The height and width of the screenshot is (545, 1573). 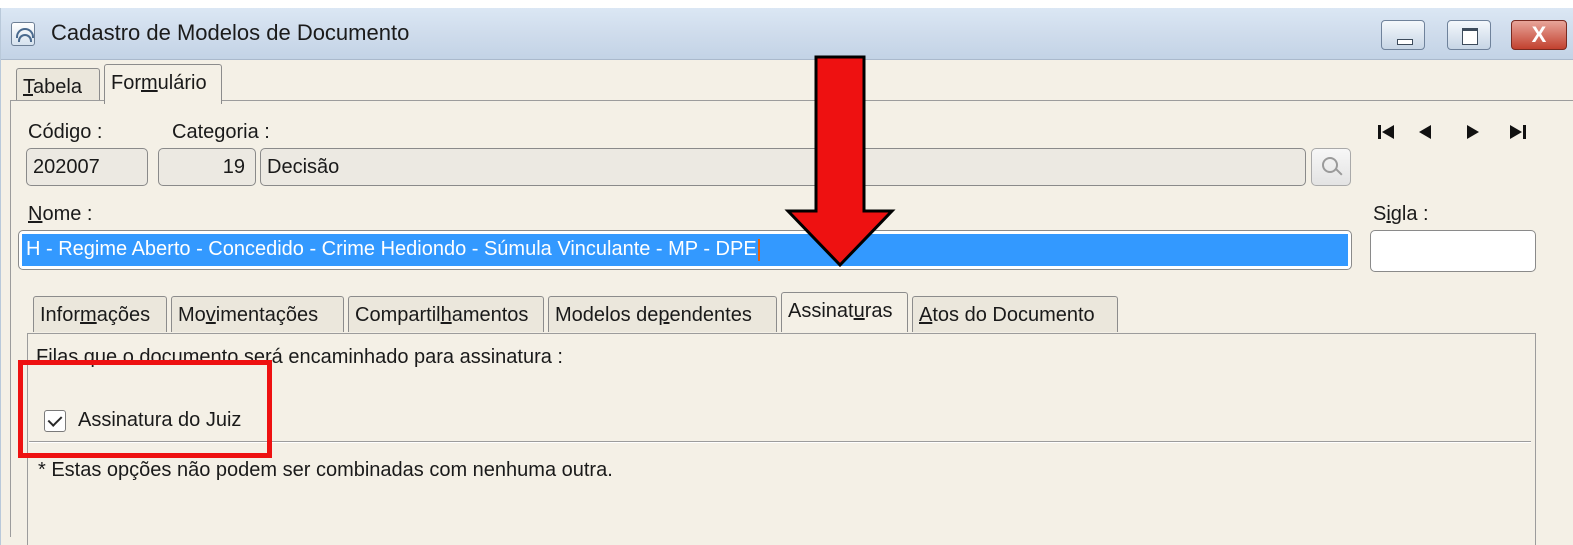 What do you see at coordinates (230, 32) in the screenshot?
I see `window-title: Cadastro de Modelos de Documento` at bounding box center [230, 32].